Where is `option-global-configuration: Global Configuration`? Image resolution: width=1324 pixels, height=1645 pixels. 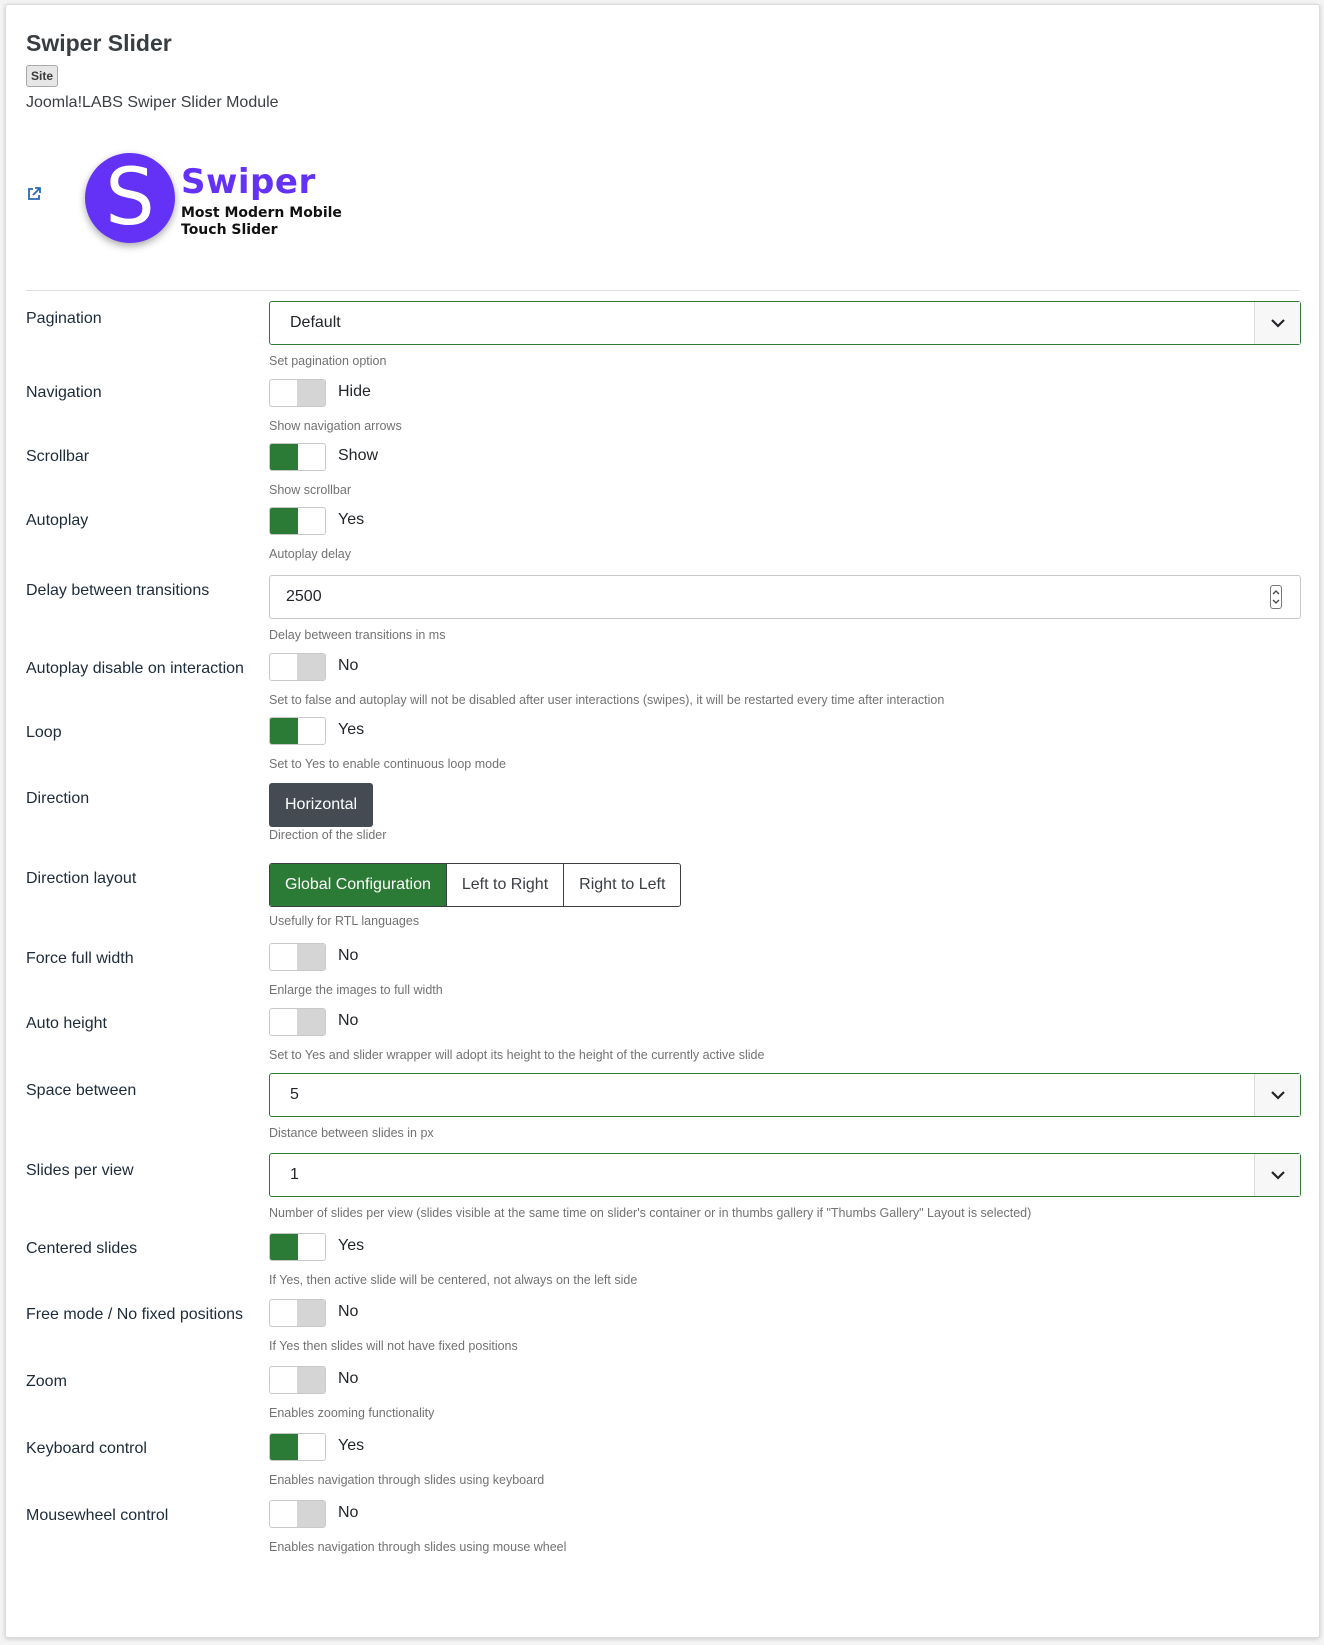
option-global-configuration: Global Configuration is located at coordinates (358, 885).